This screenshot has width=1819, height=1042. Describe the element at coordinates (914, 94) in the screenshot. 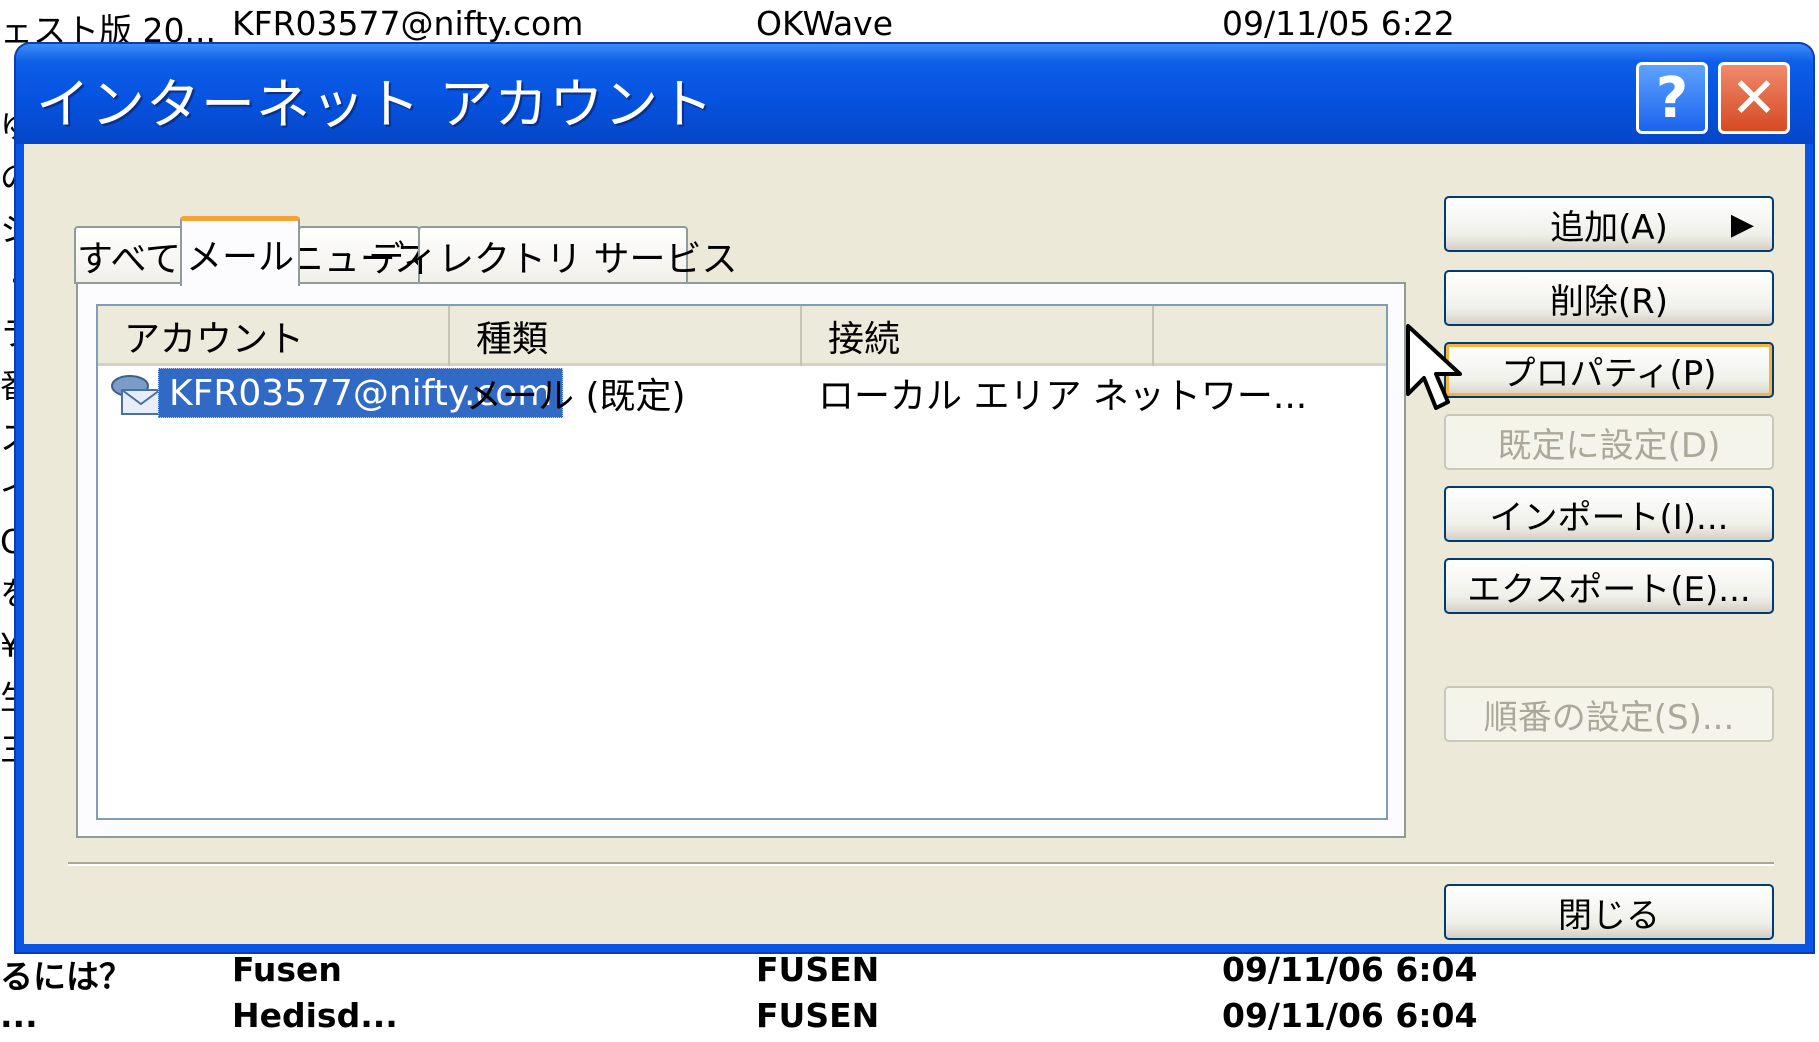

I see `title-bar: インターネット アカウント ? ✕` at that location.